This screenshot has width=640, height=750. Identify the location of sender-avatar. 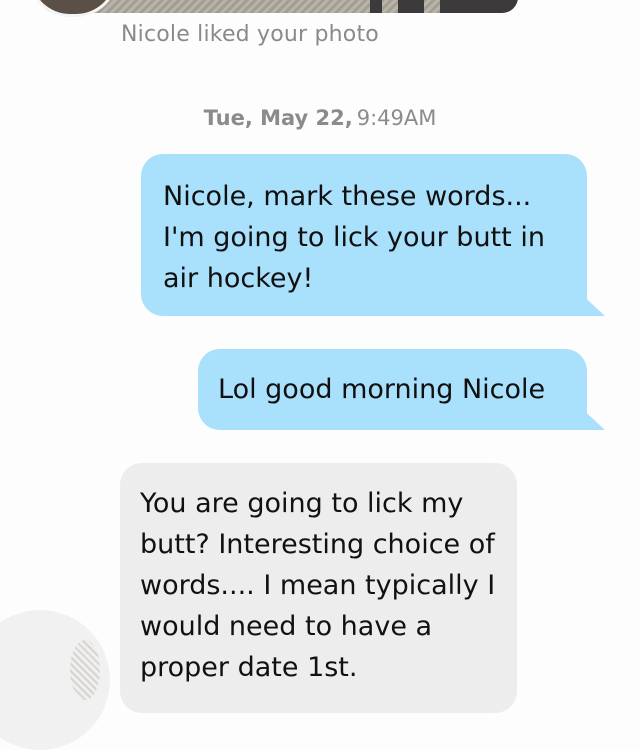
(55, 680).